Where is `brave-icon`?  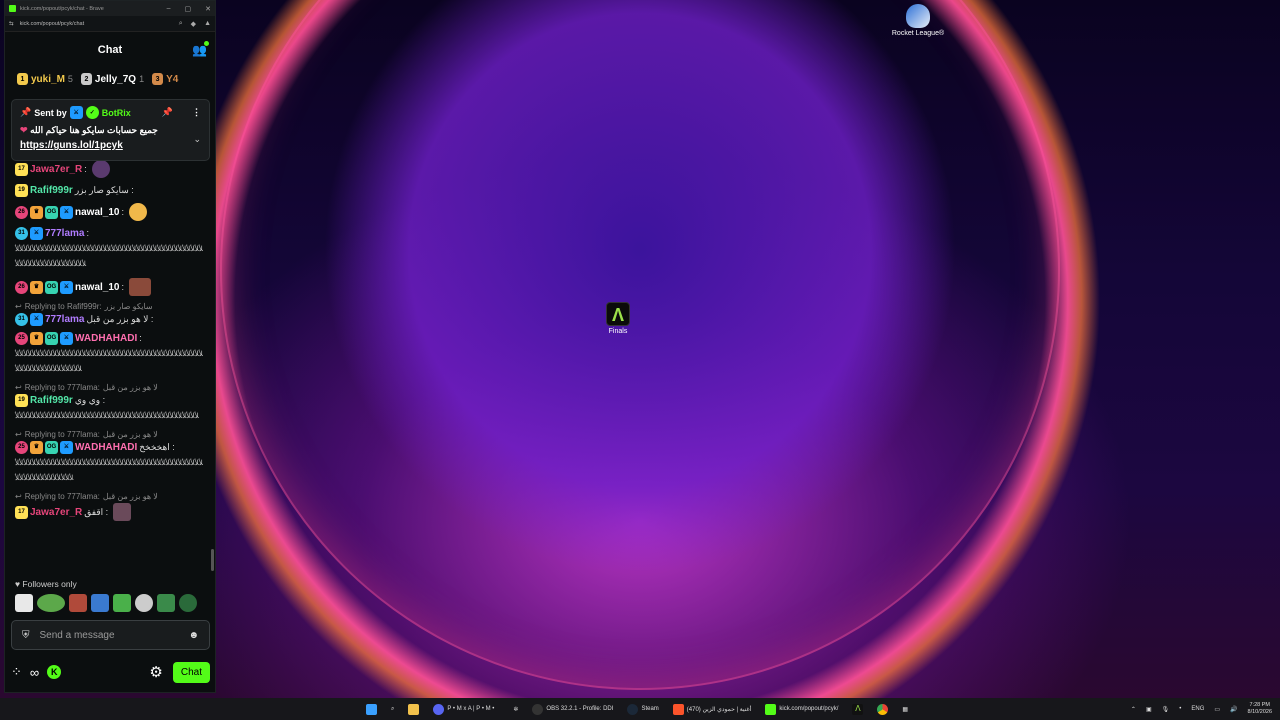 brave-icon is located at coordinates (678, 709).